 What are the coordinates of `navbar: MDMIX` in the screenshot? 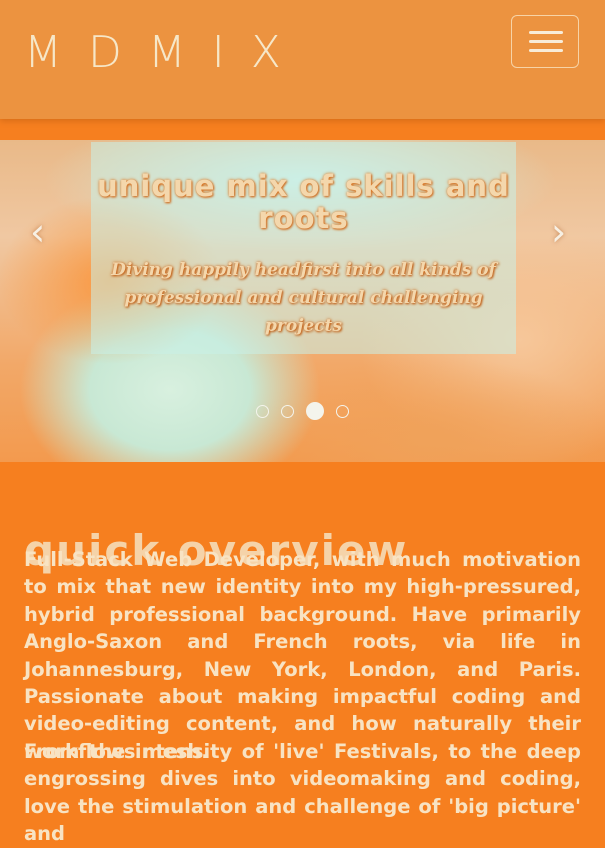 It's located at (302, 59).